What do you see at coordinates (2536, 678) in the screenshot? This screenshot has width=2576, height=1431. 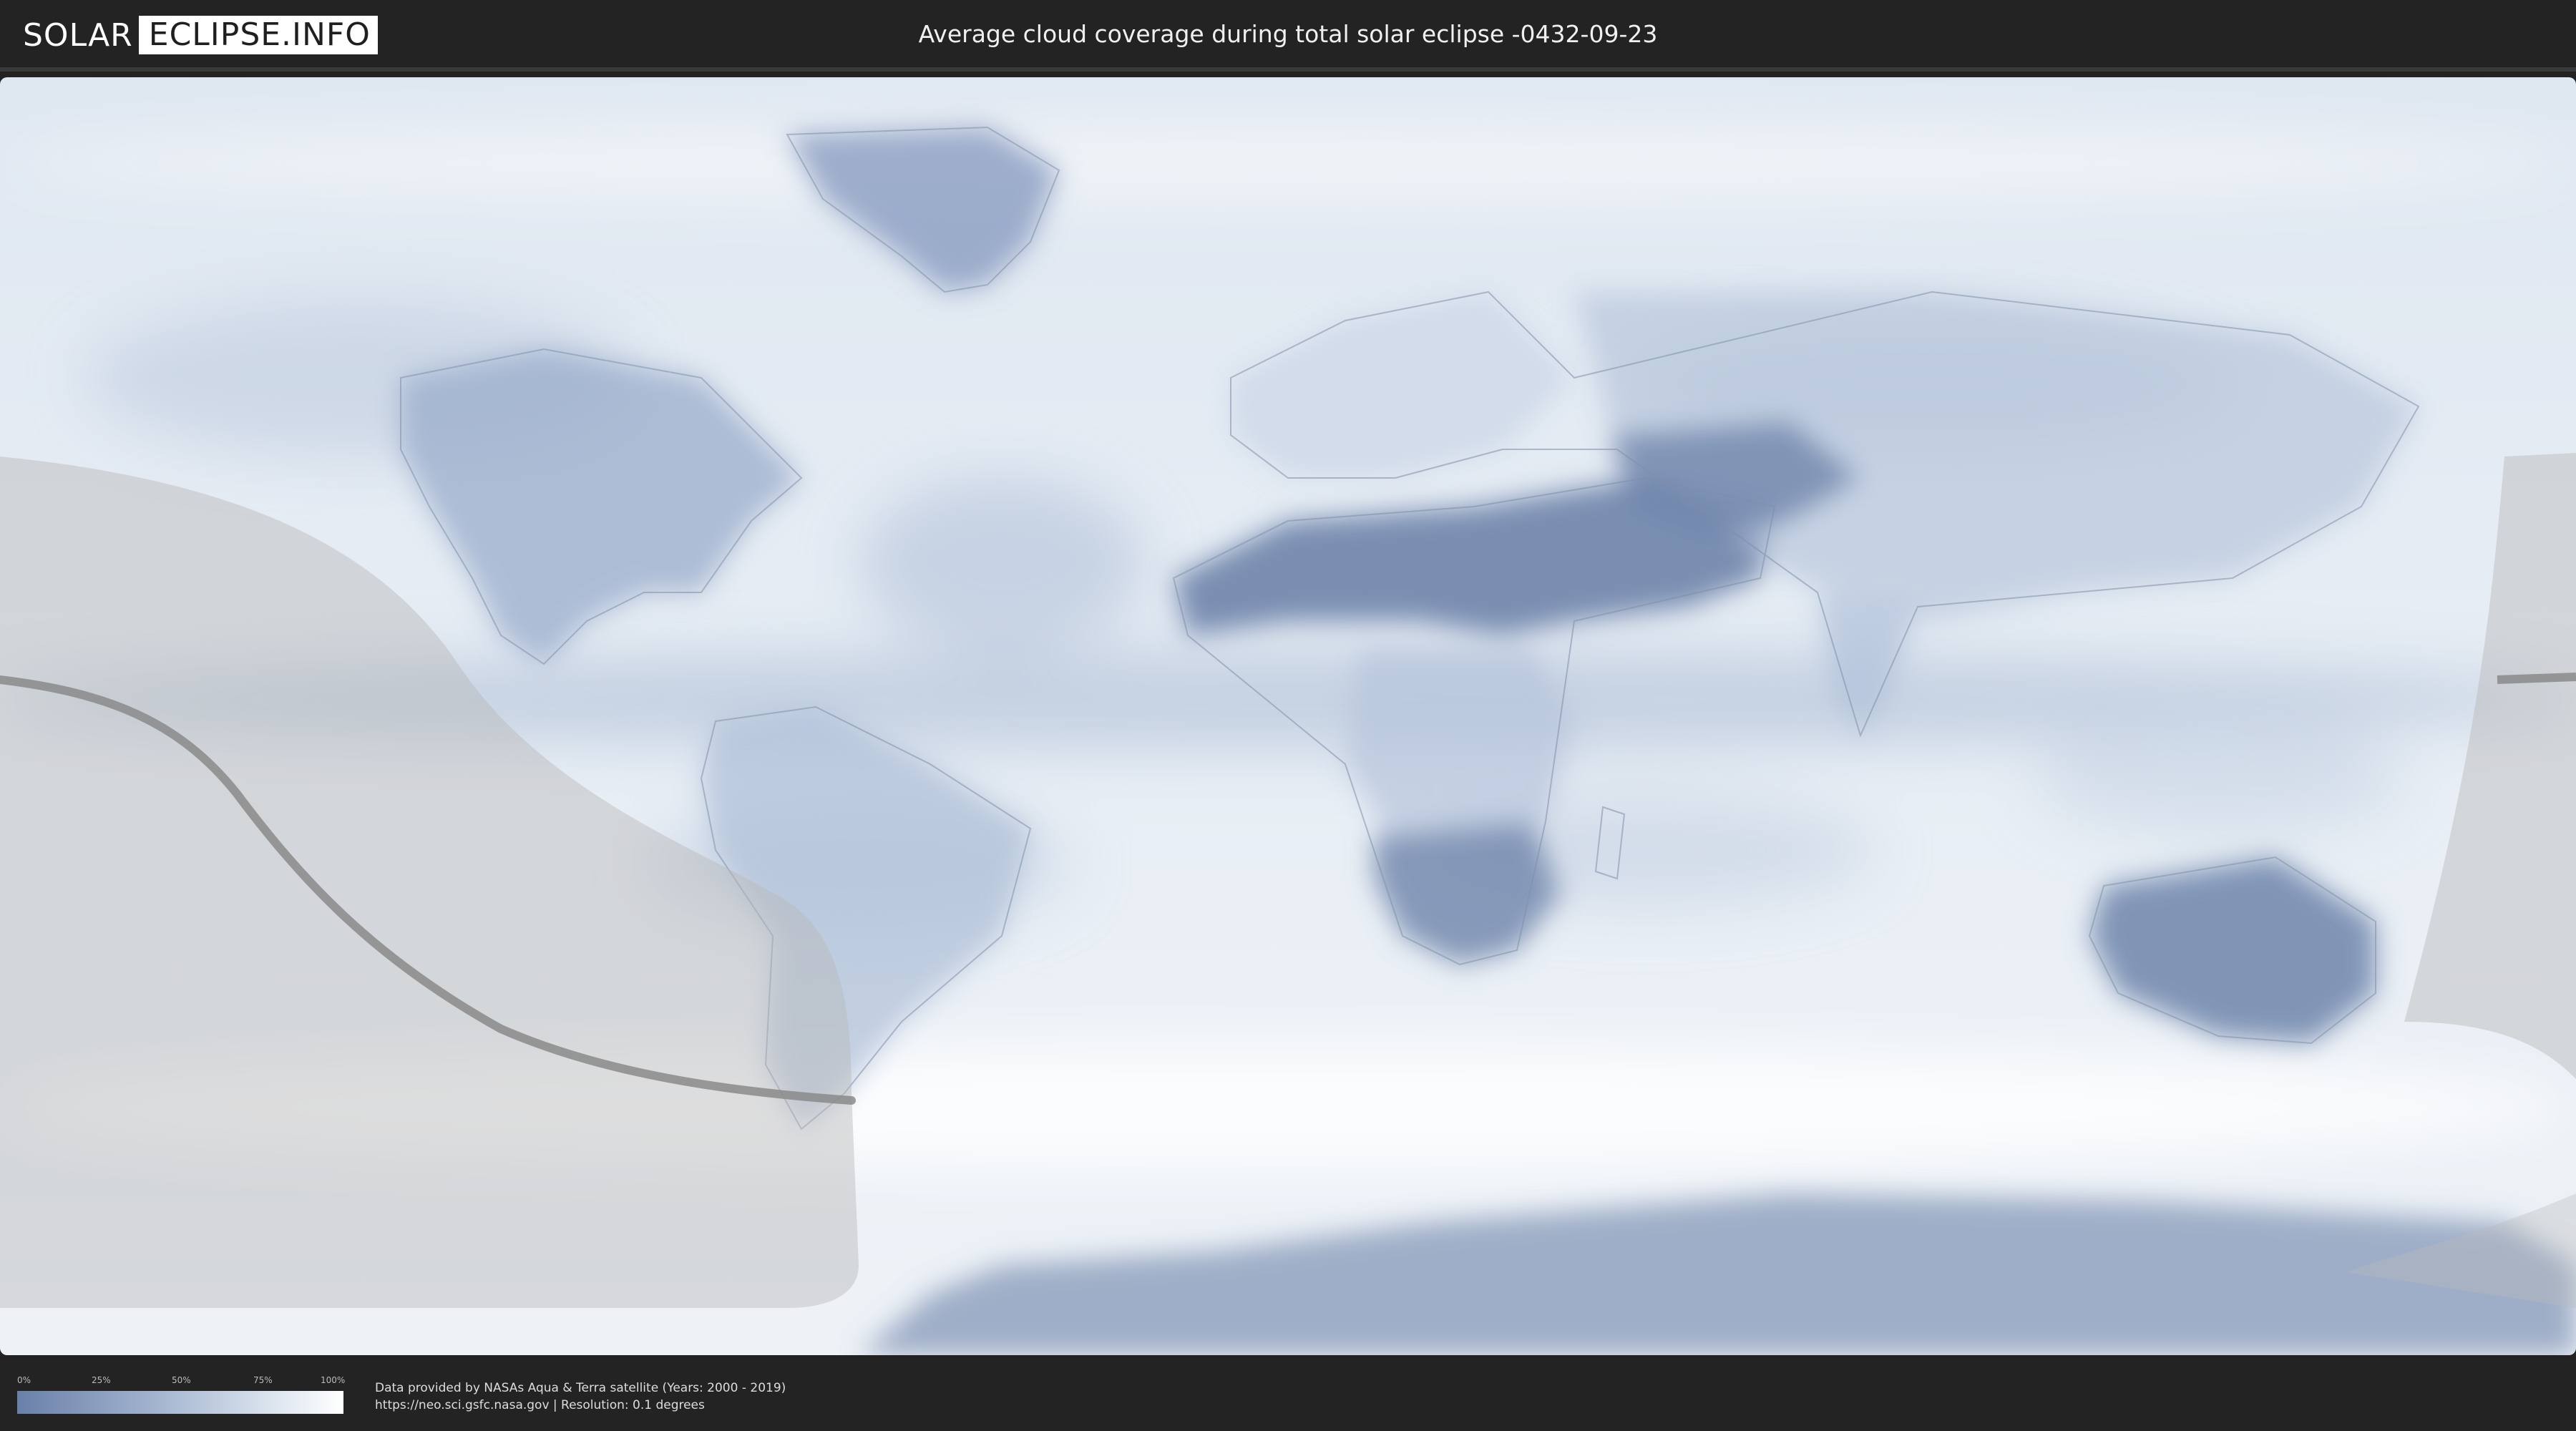 I see `eclipse-central-path-east` at bounding box center [2536, 678].